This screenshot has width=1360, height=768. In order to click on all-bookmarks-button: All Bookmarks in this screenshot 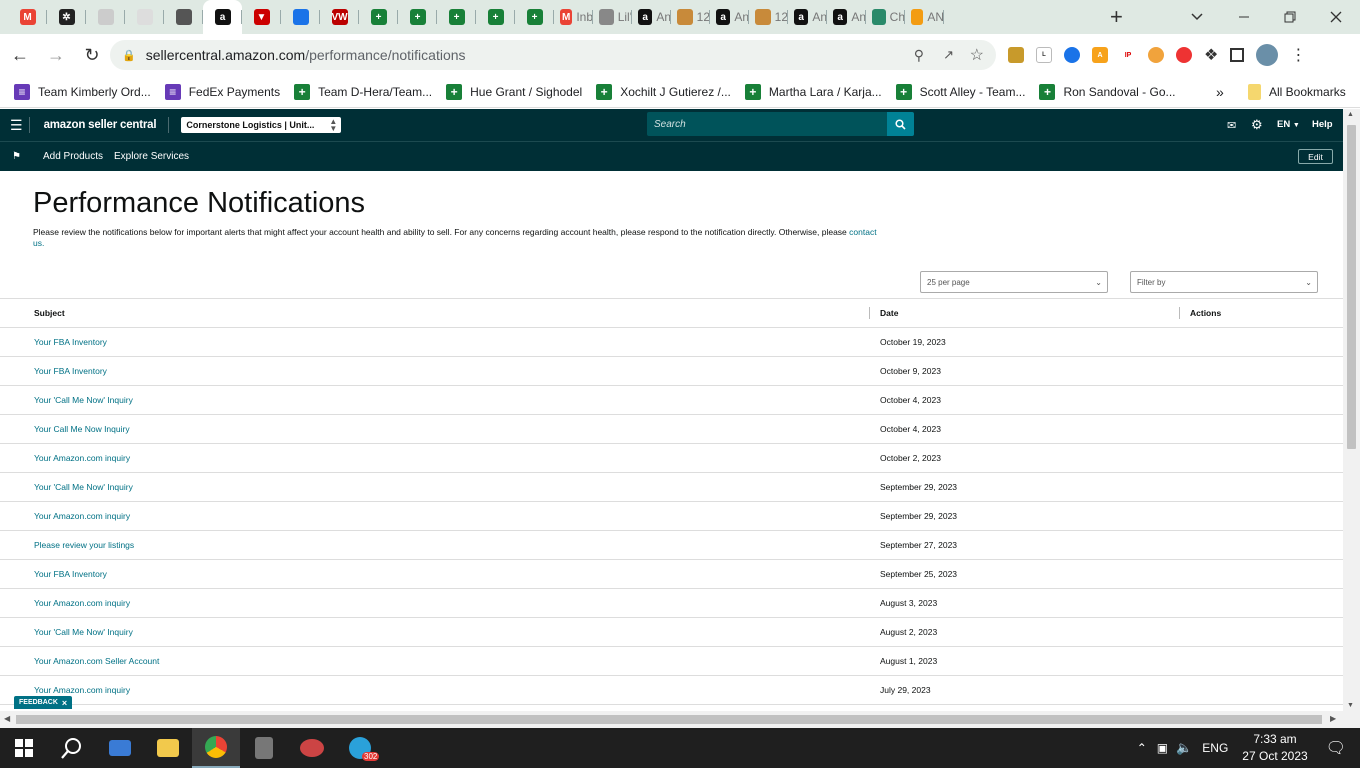, I will do `click(1297, 91)`.